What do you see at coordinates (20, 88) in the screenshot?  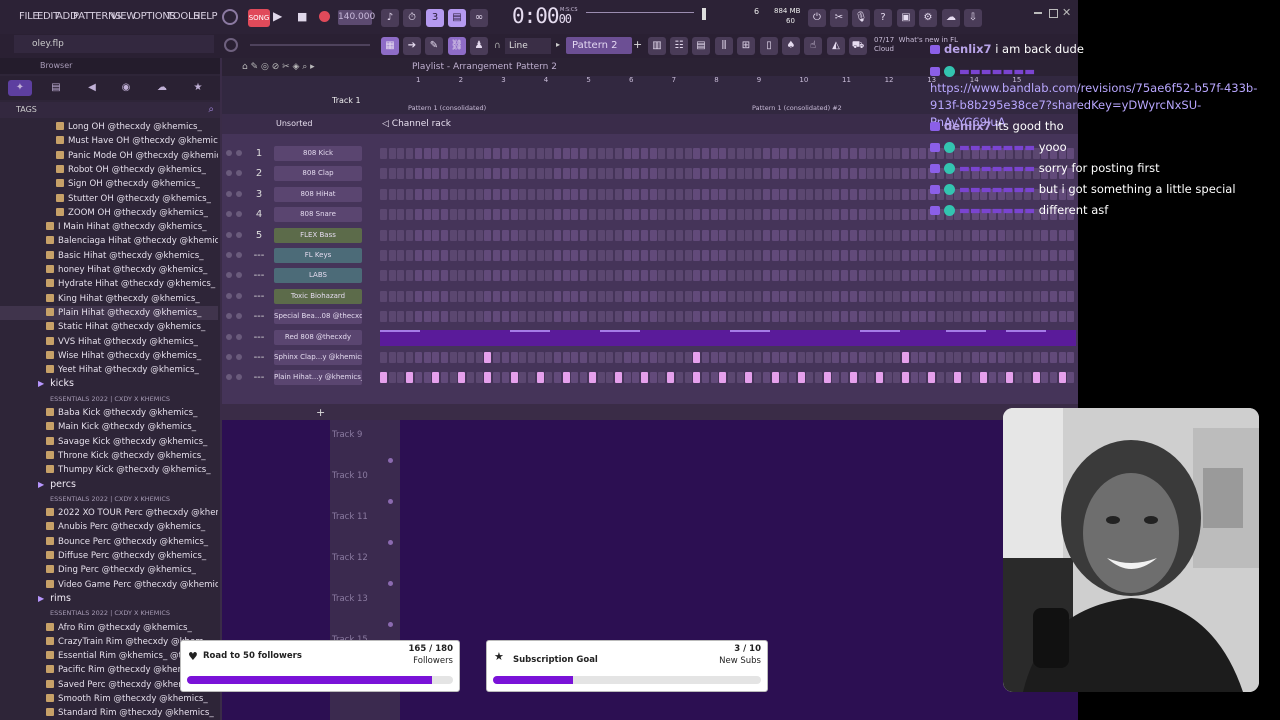 I see `all-tab-icon: ✦` at bounding box center [20, 88].